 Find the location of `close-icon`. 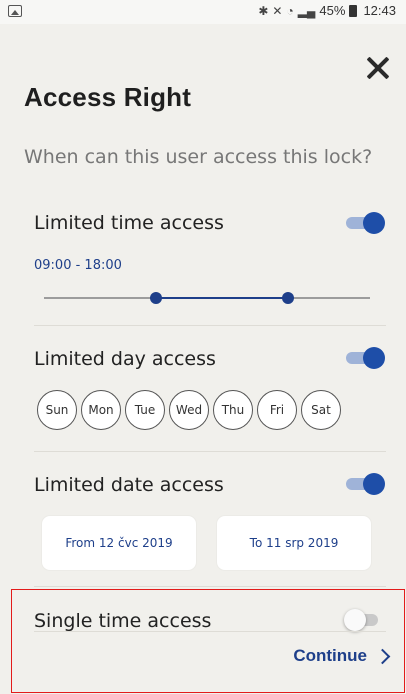

close-icon is located at coordinates (378, 68).